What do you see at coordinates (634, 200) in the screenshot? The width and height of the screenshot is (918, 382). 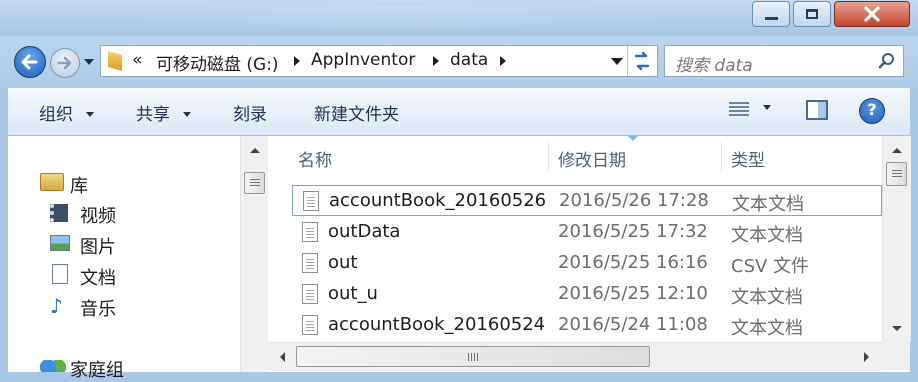 I see `file-modified: 2016/5/26 17:28` at bounding box center [634, 200].